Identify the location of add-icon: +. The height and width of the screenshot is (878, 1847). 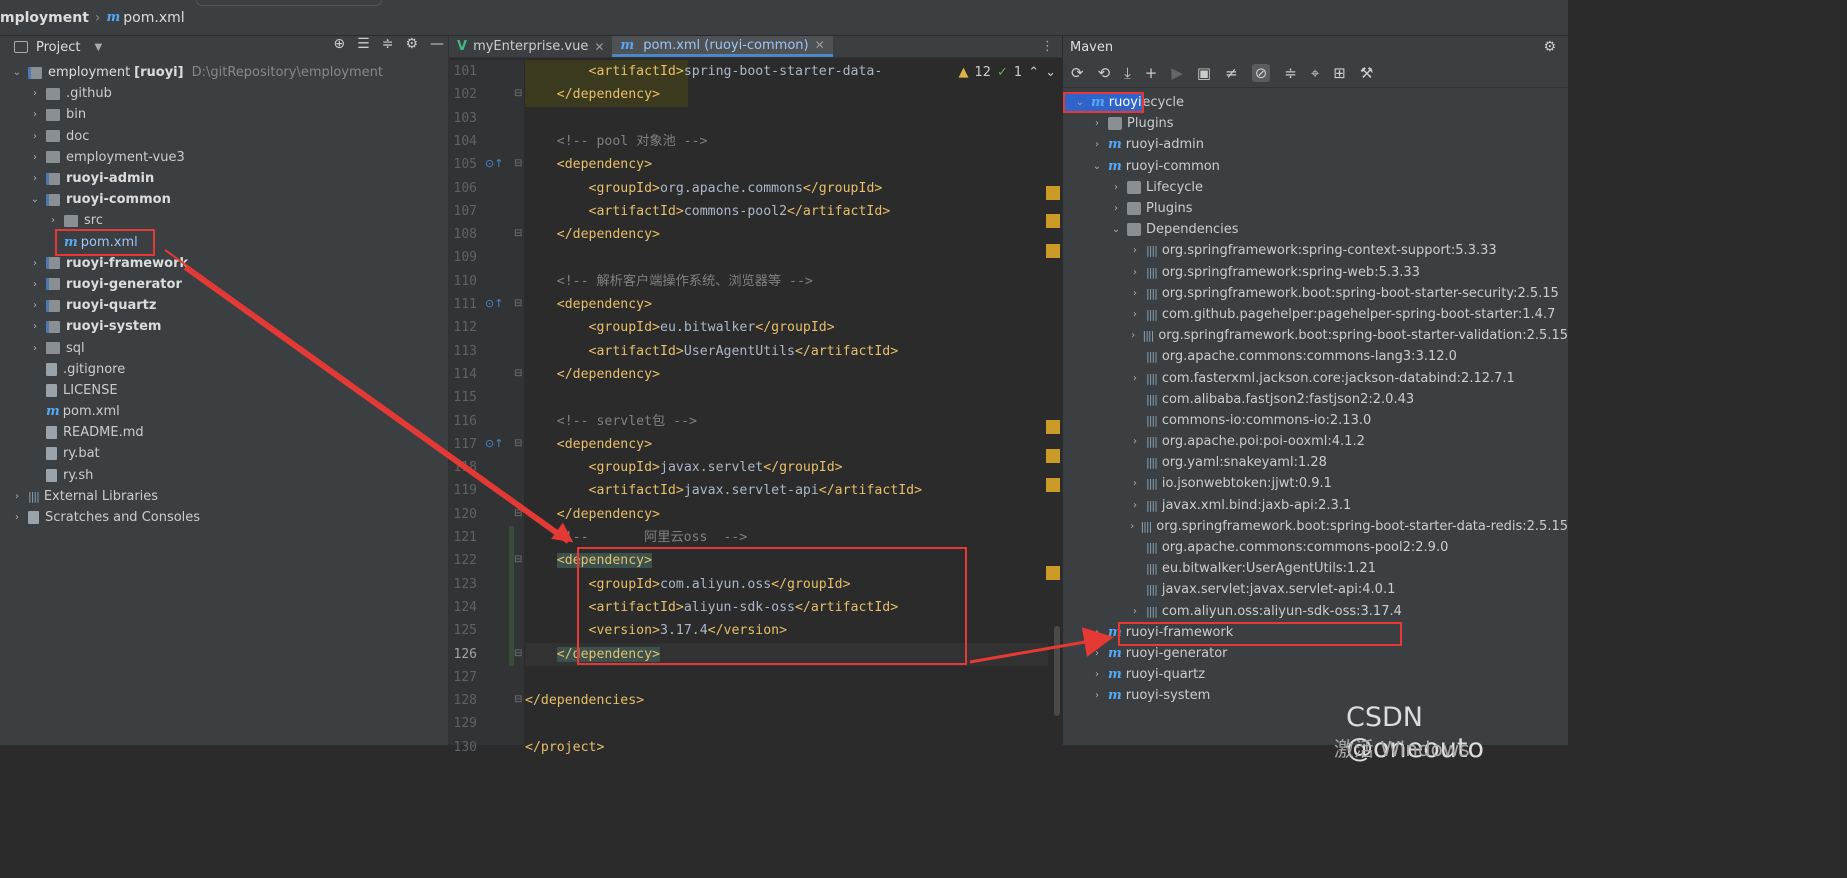
(1151, 73).